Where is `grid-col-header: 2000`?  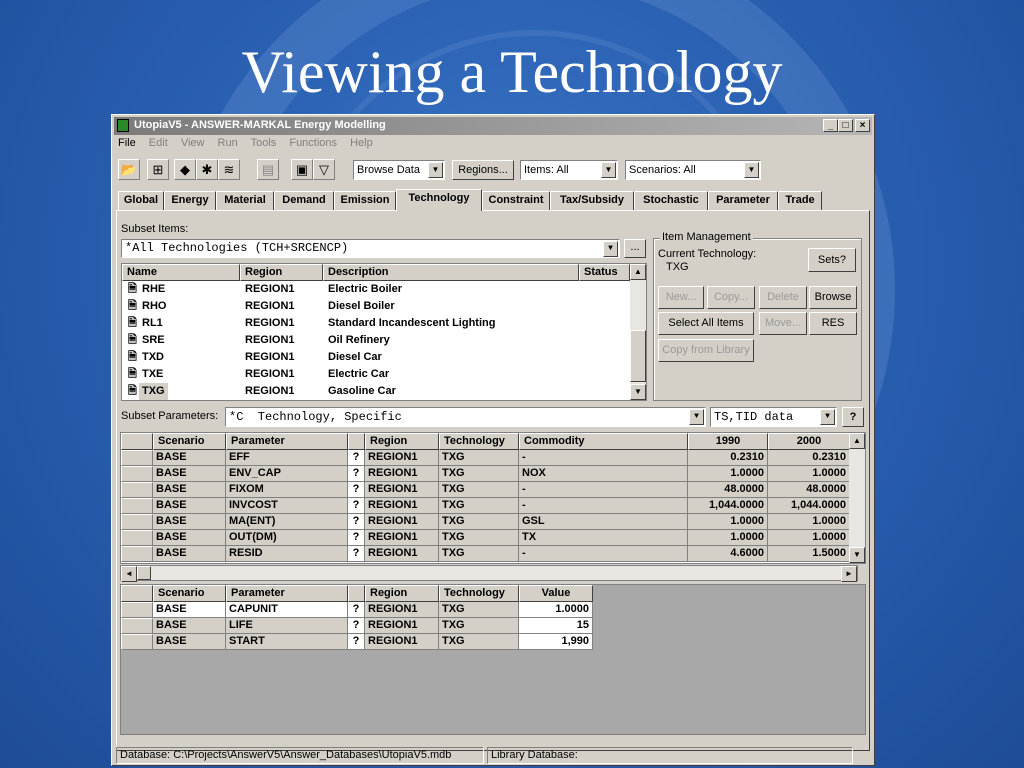
grid-col-header: 2000 is located at coordinates (809, 441).